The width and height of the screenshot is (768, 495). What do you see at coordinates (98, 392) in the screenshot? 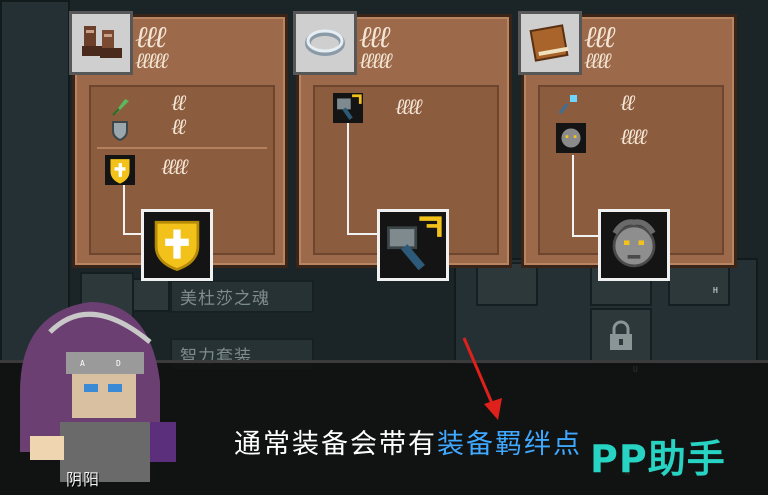
I see `speaker-portrait: A D` at bounding box center [98, 392].